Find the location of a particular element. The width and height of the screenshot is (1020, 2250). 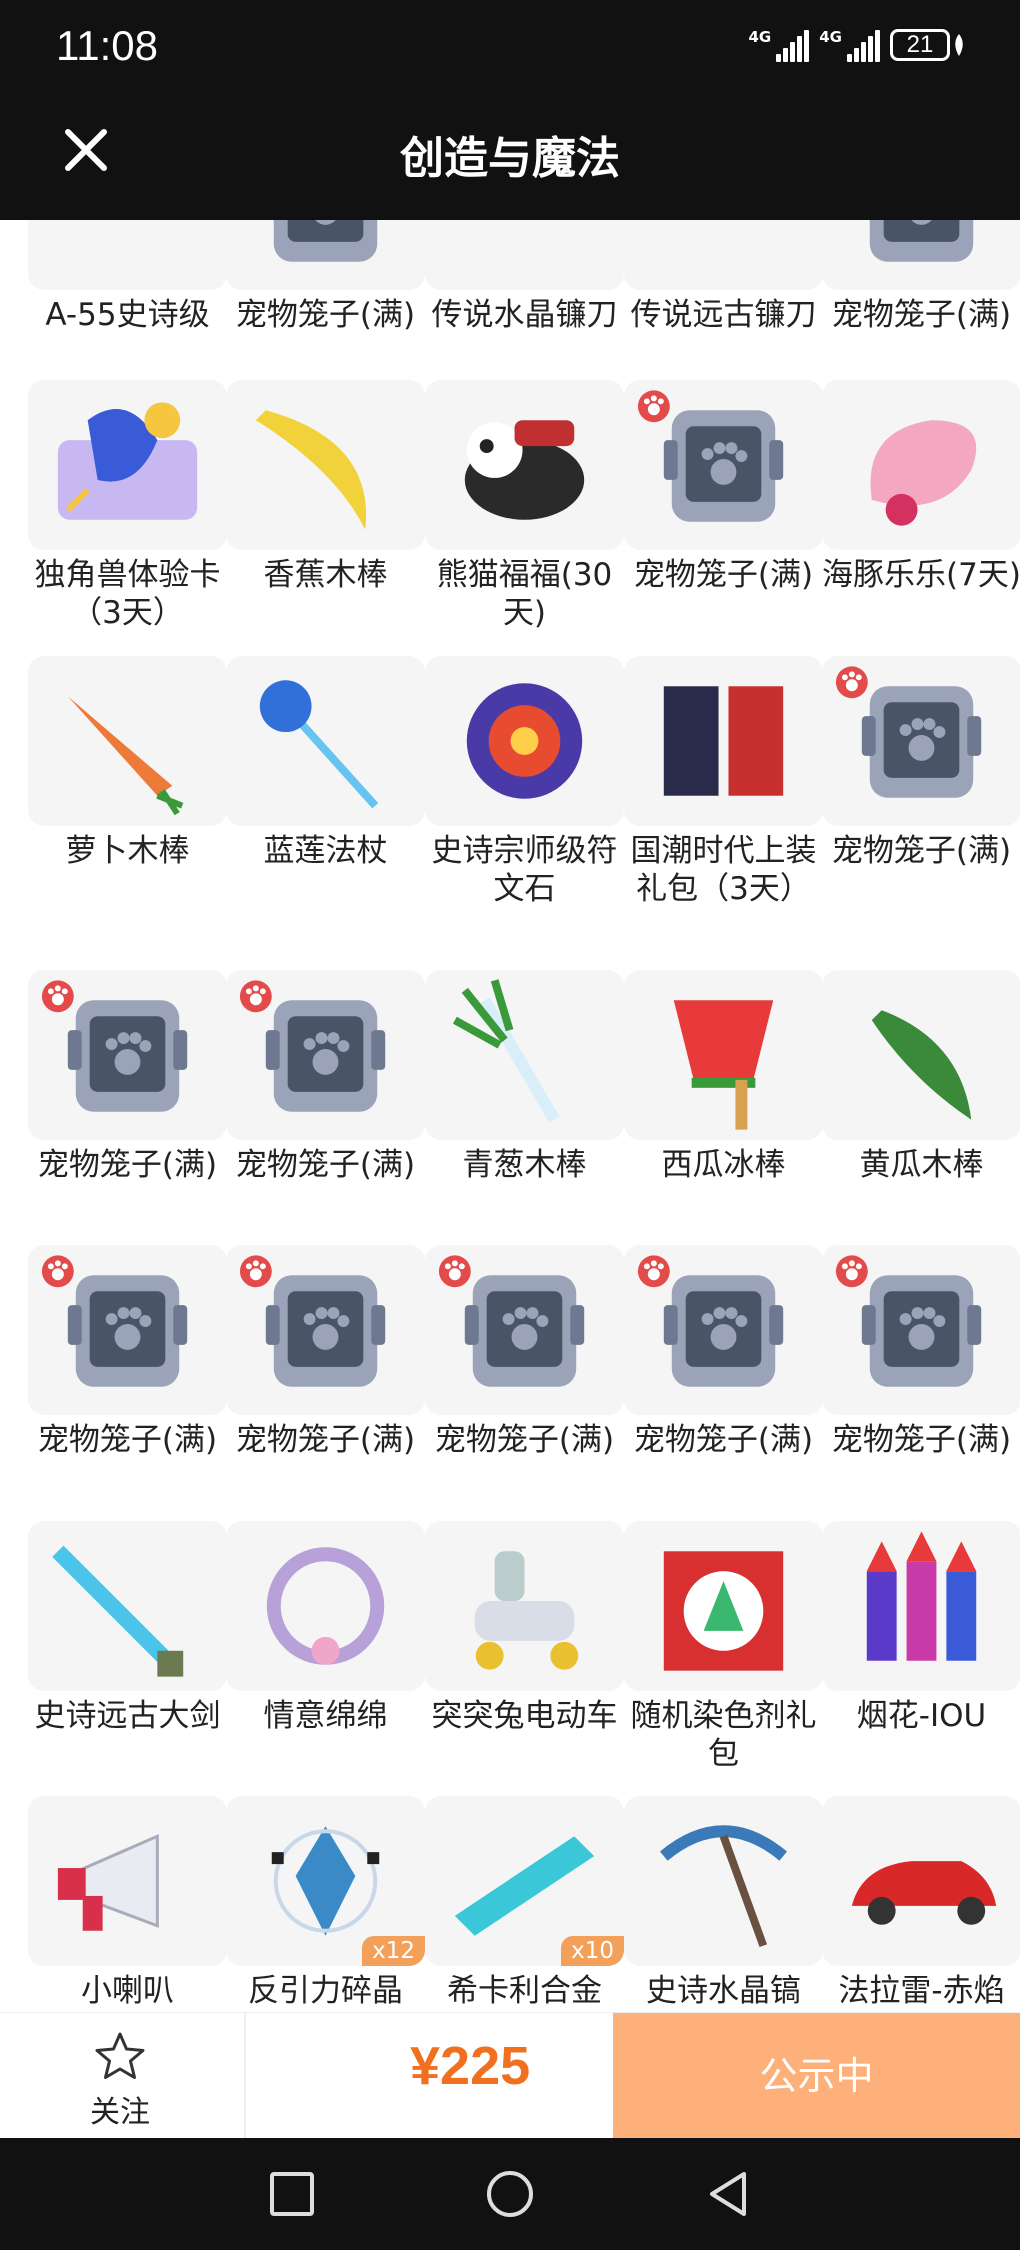

item-name: 法拉雷-赤焰 is located at coordinates (921, 1991).